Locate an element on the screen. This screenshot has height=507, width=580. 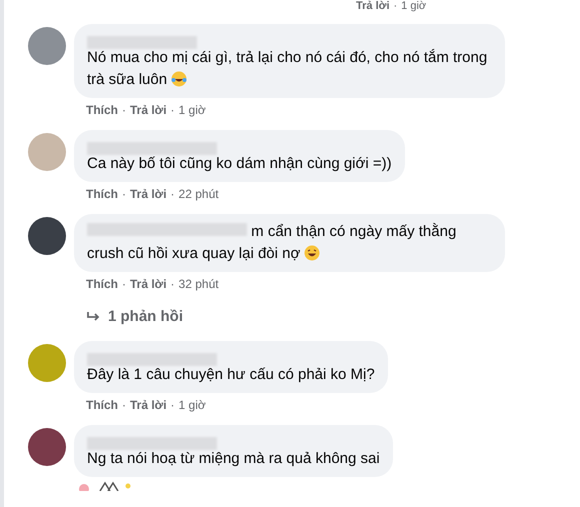
view-replies-link: 1 phản hồi is located at coordinates (333, 317).